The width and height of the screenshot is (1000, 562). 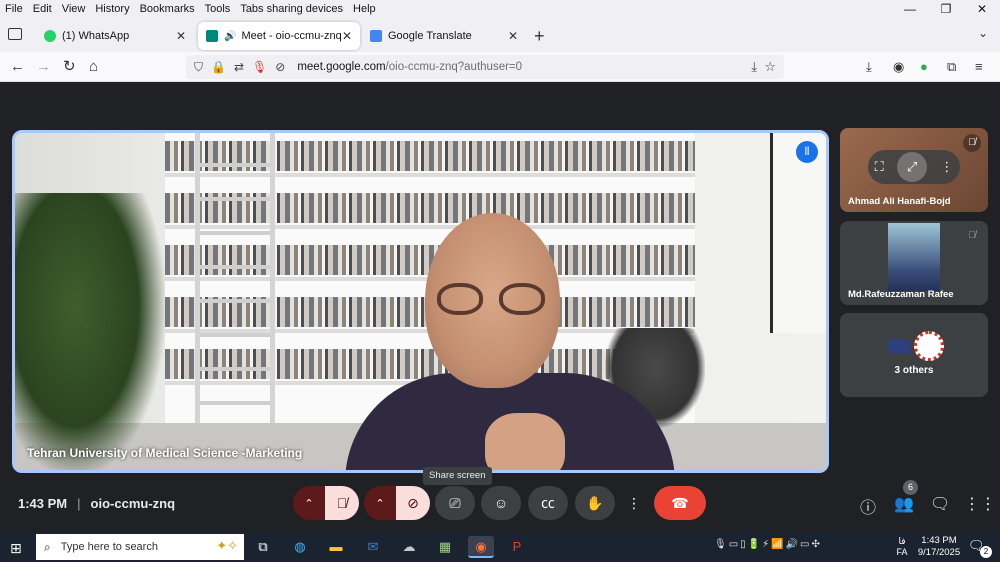 What do you see at coordinates (904, 504) in the screenshot?
I see `people-icon: 👥` at bounding box center [904, 504].